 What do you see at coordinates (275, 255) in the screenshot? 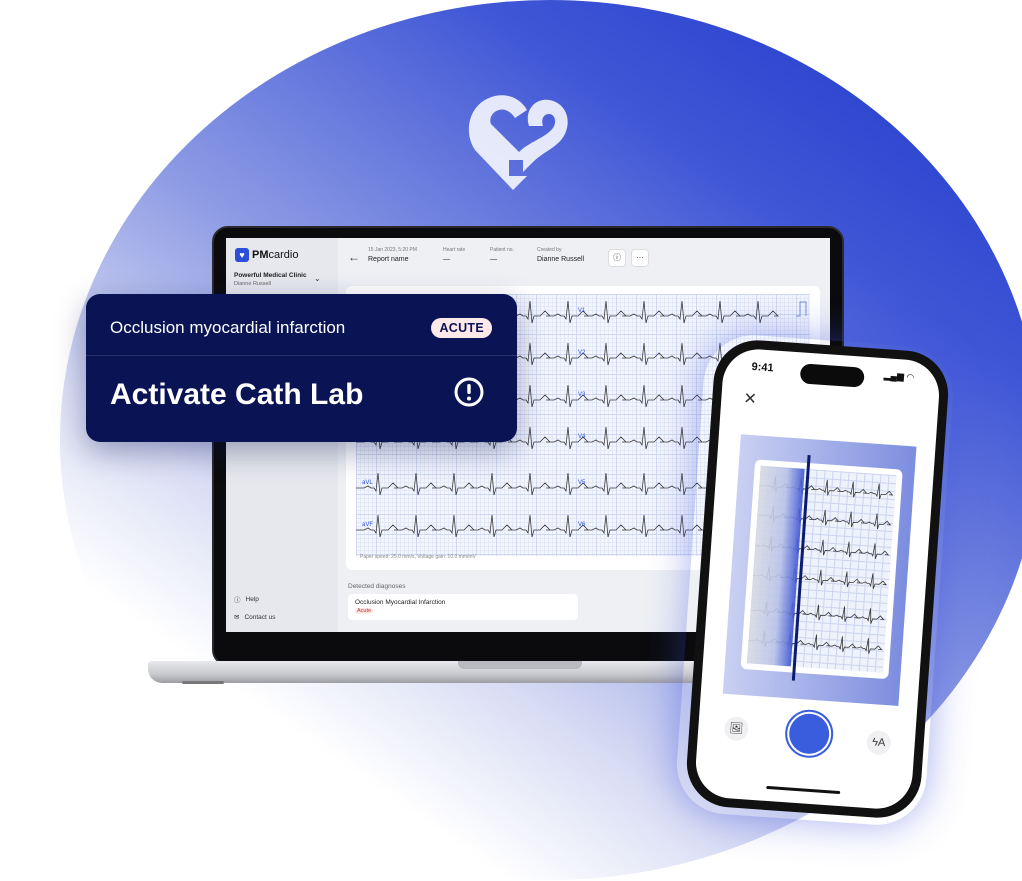
I see `app-name: PMcardio` at bounding box center [275, 255].